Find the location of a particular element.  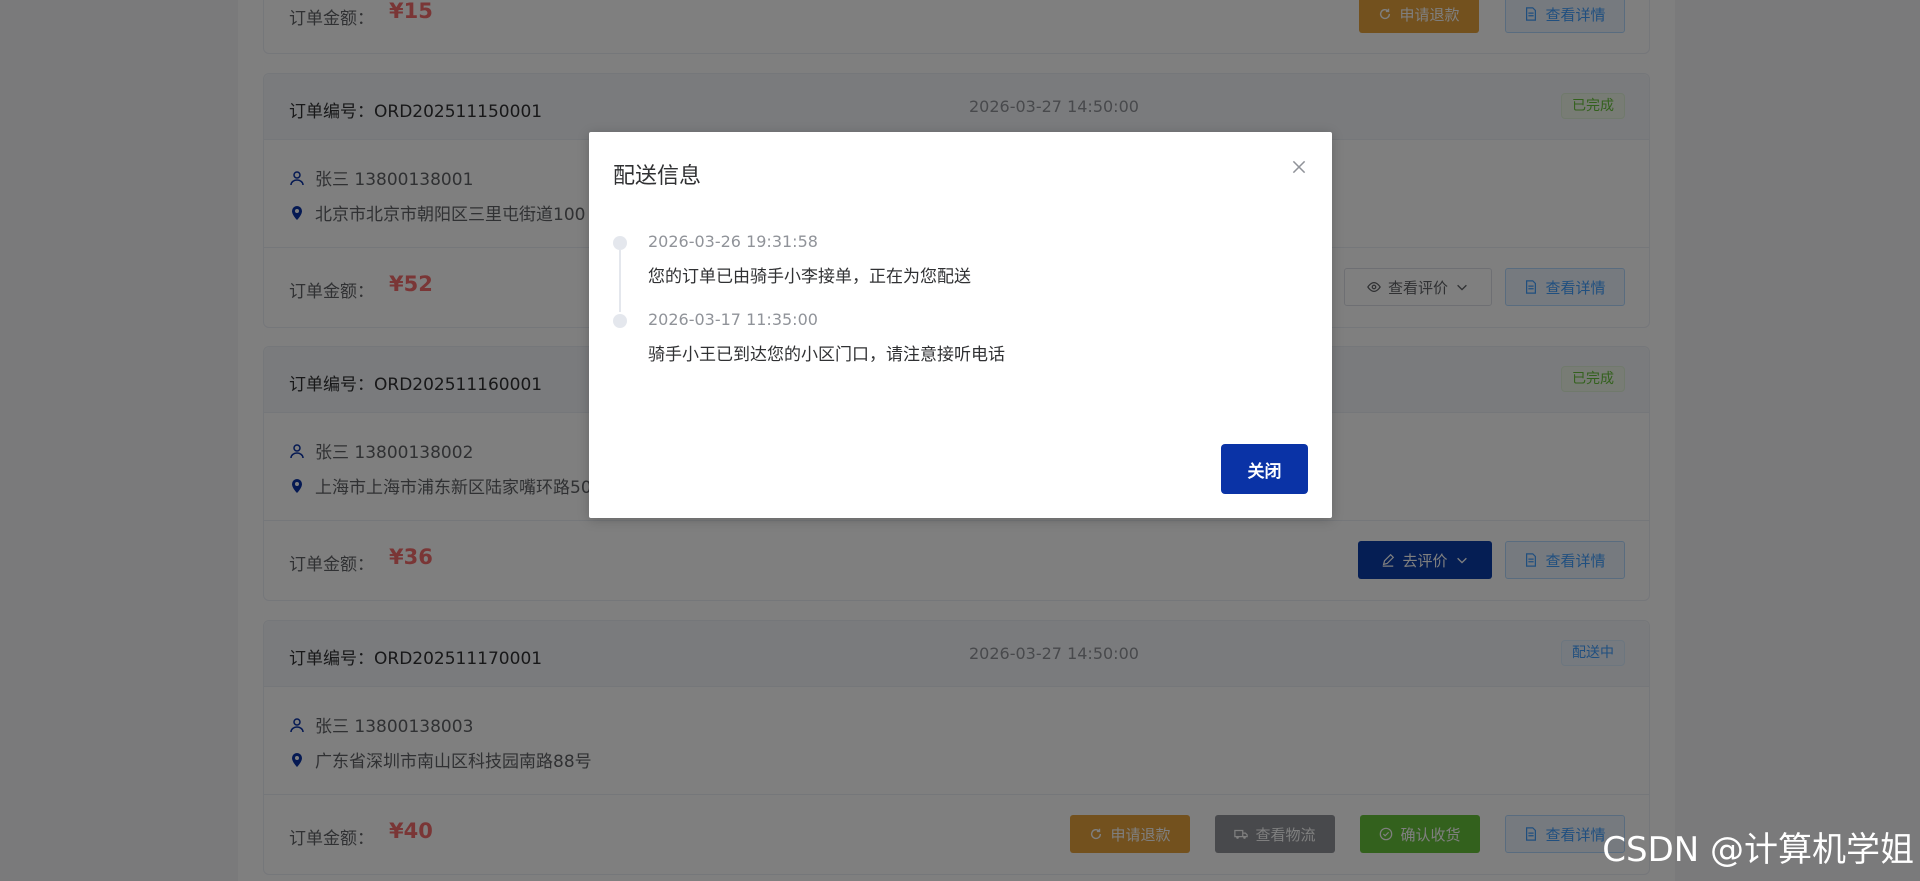

timeline-content: 骑手小王已到达您的小区门口，请注意接听电话 is located at coordinates (826, 355).